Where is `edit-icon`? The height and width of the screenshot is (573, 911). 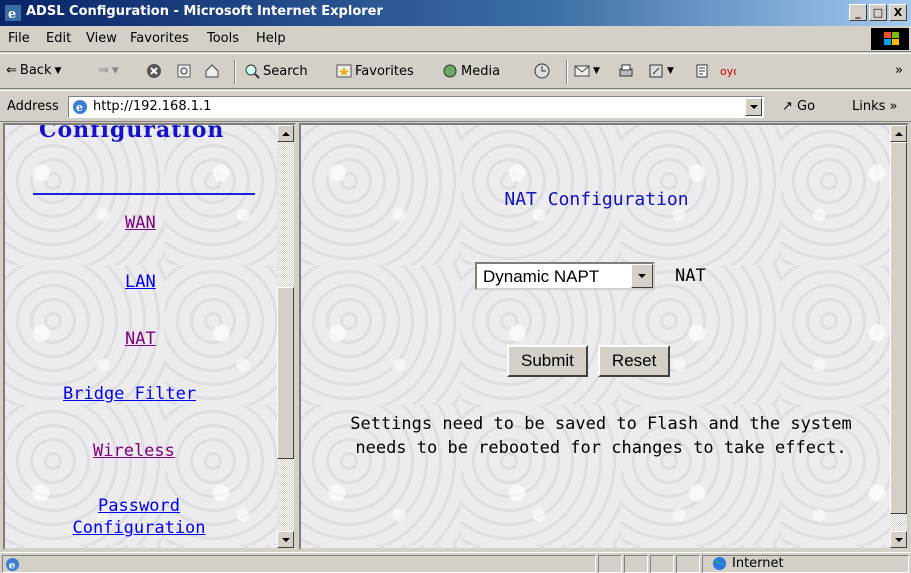
edit-icon is located at coordinates (656, 71).